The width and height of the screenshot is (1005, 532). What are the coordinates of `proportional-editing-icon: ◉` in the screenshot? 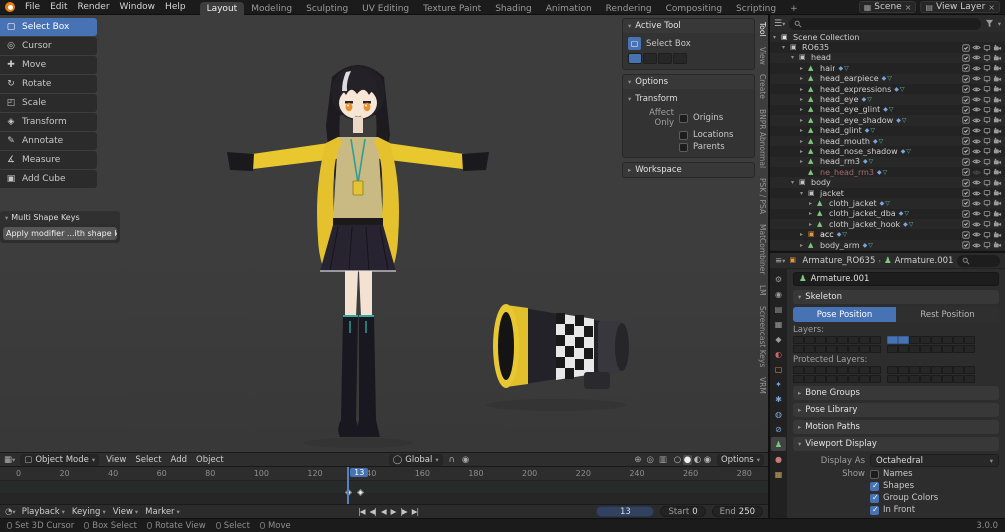 It's located at (465, 460).